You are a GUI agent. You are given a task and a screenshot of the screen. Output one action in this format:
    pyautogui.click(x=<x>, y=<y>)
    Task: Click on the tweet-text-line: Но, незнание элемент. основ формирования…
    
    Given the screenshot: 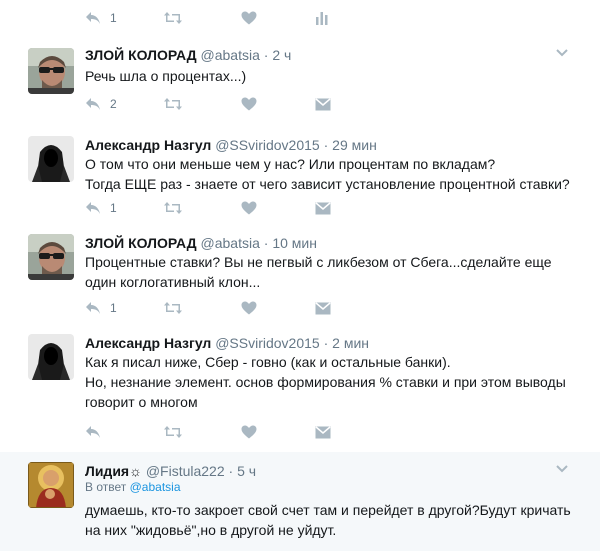 What is the action you would take?
    pyautogui.click(x=325, y=382)
    